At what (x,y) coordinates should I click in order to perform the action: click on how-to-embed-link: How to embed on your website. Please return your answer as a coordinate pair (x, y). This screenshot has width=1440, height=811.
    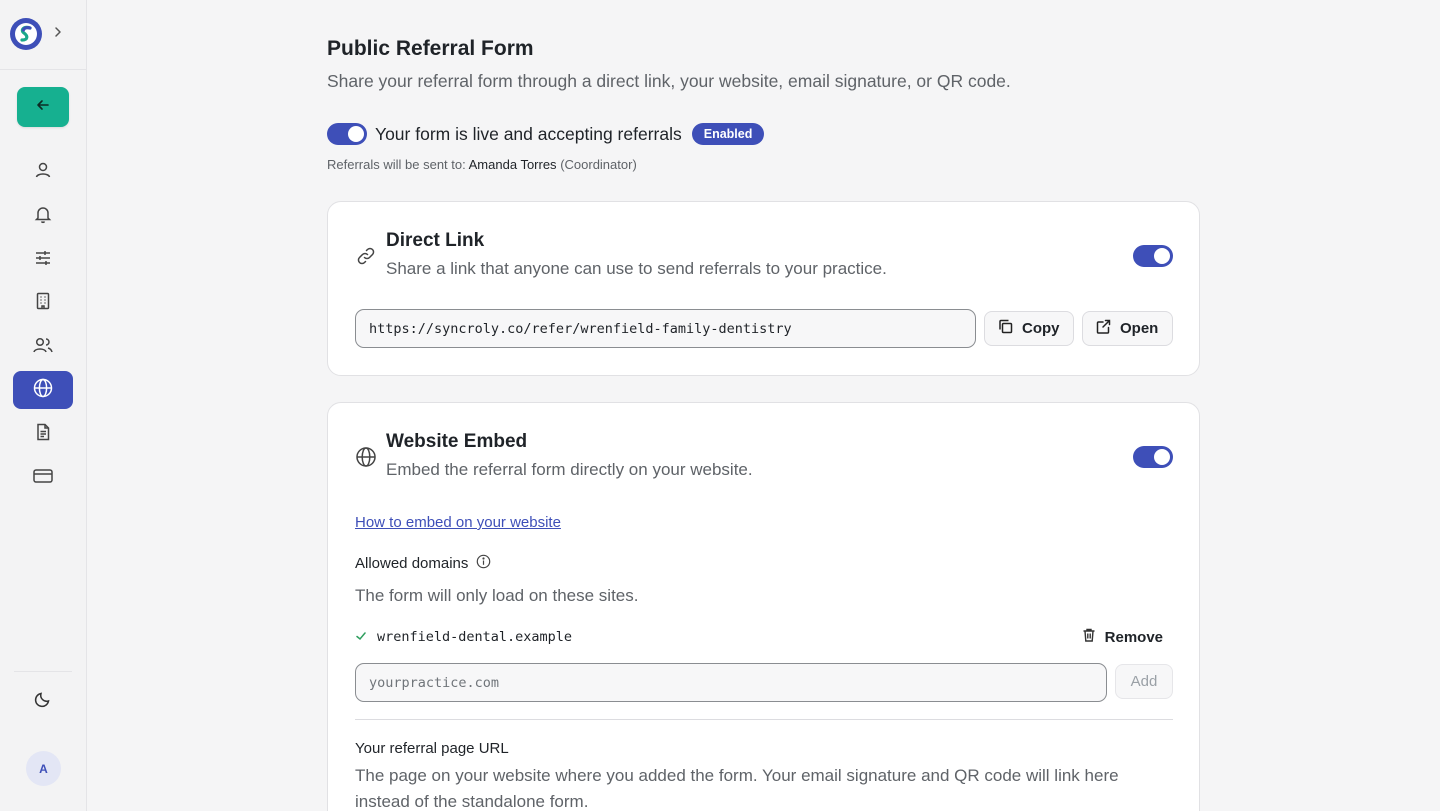
    Looking at the image, I should click on (458, 522).